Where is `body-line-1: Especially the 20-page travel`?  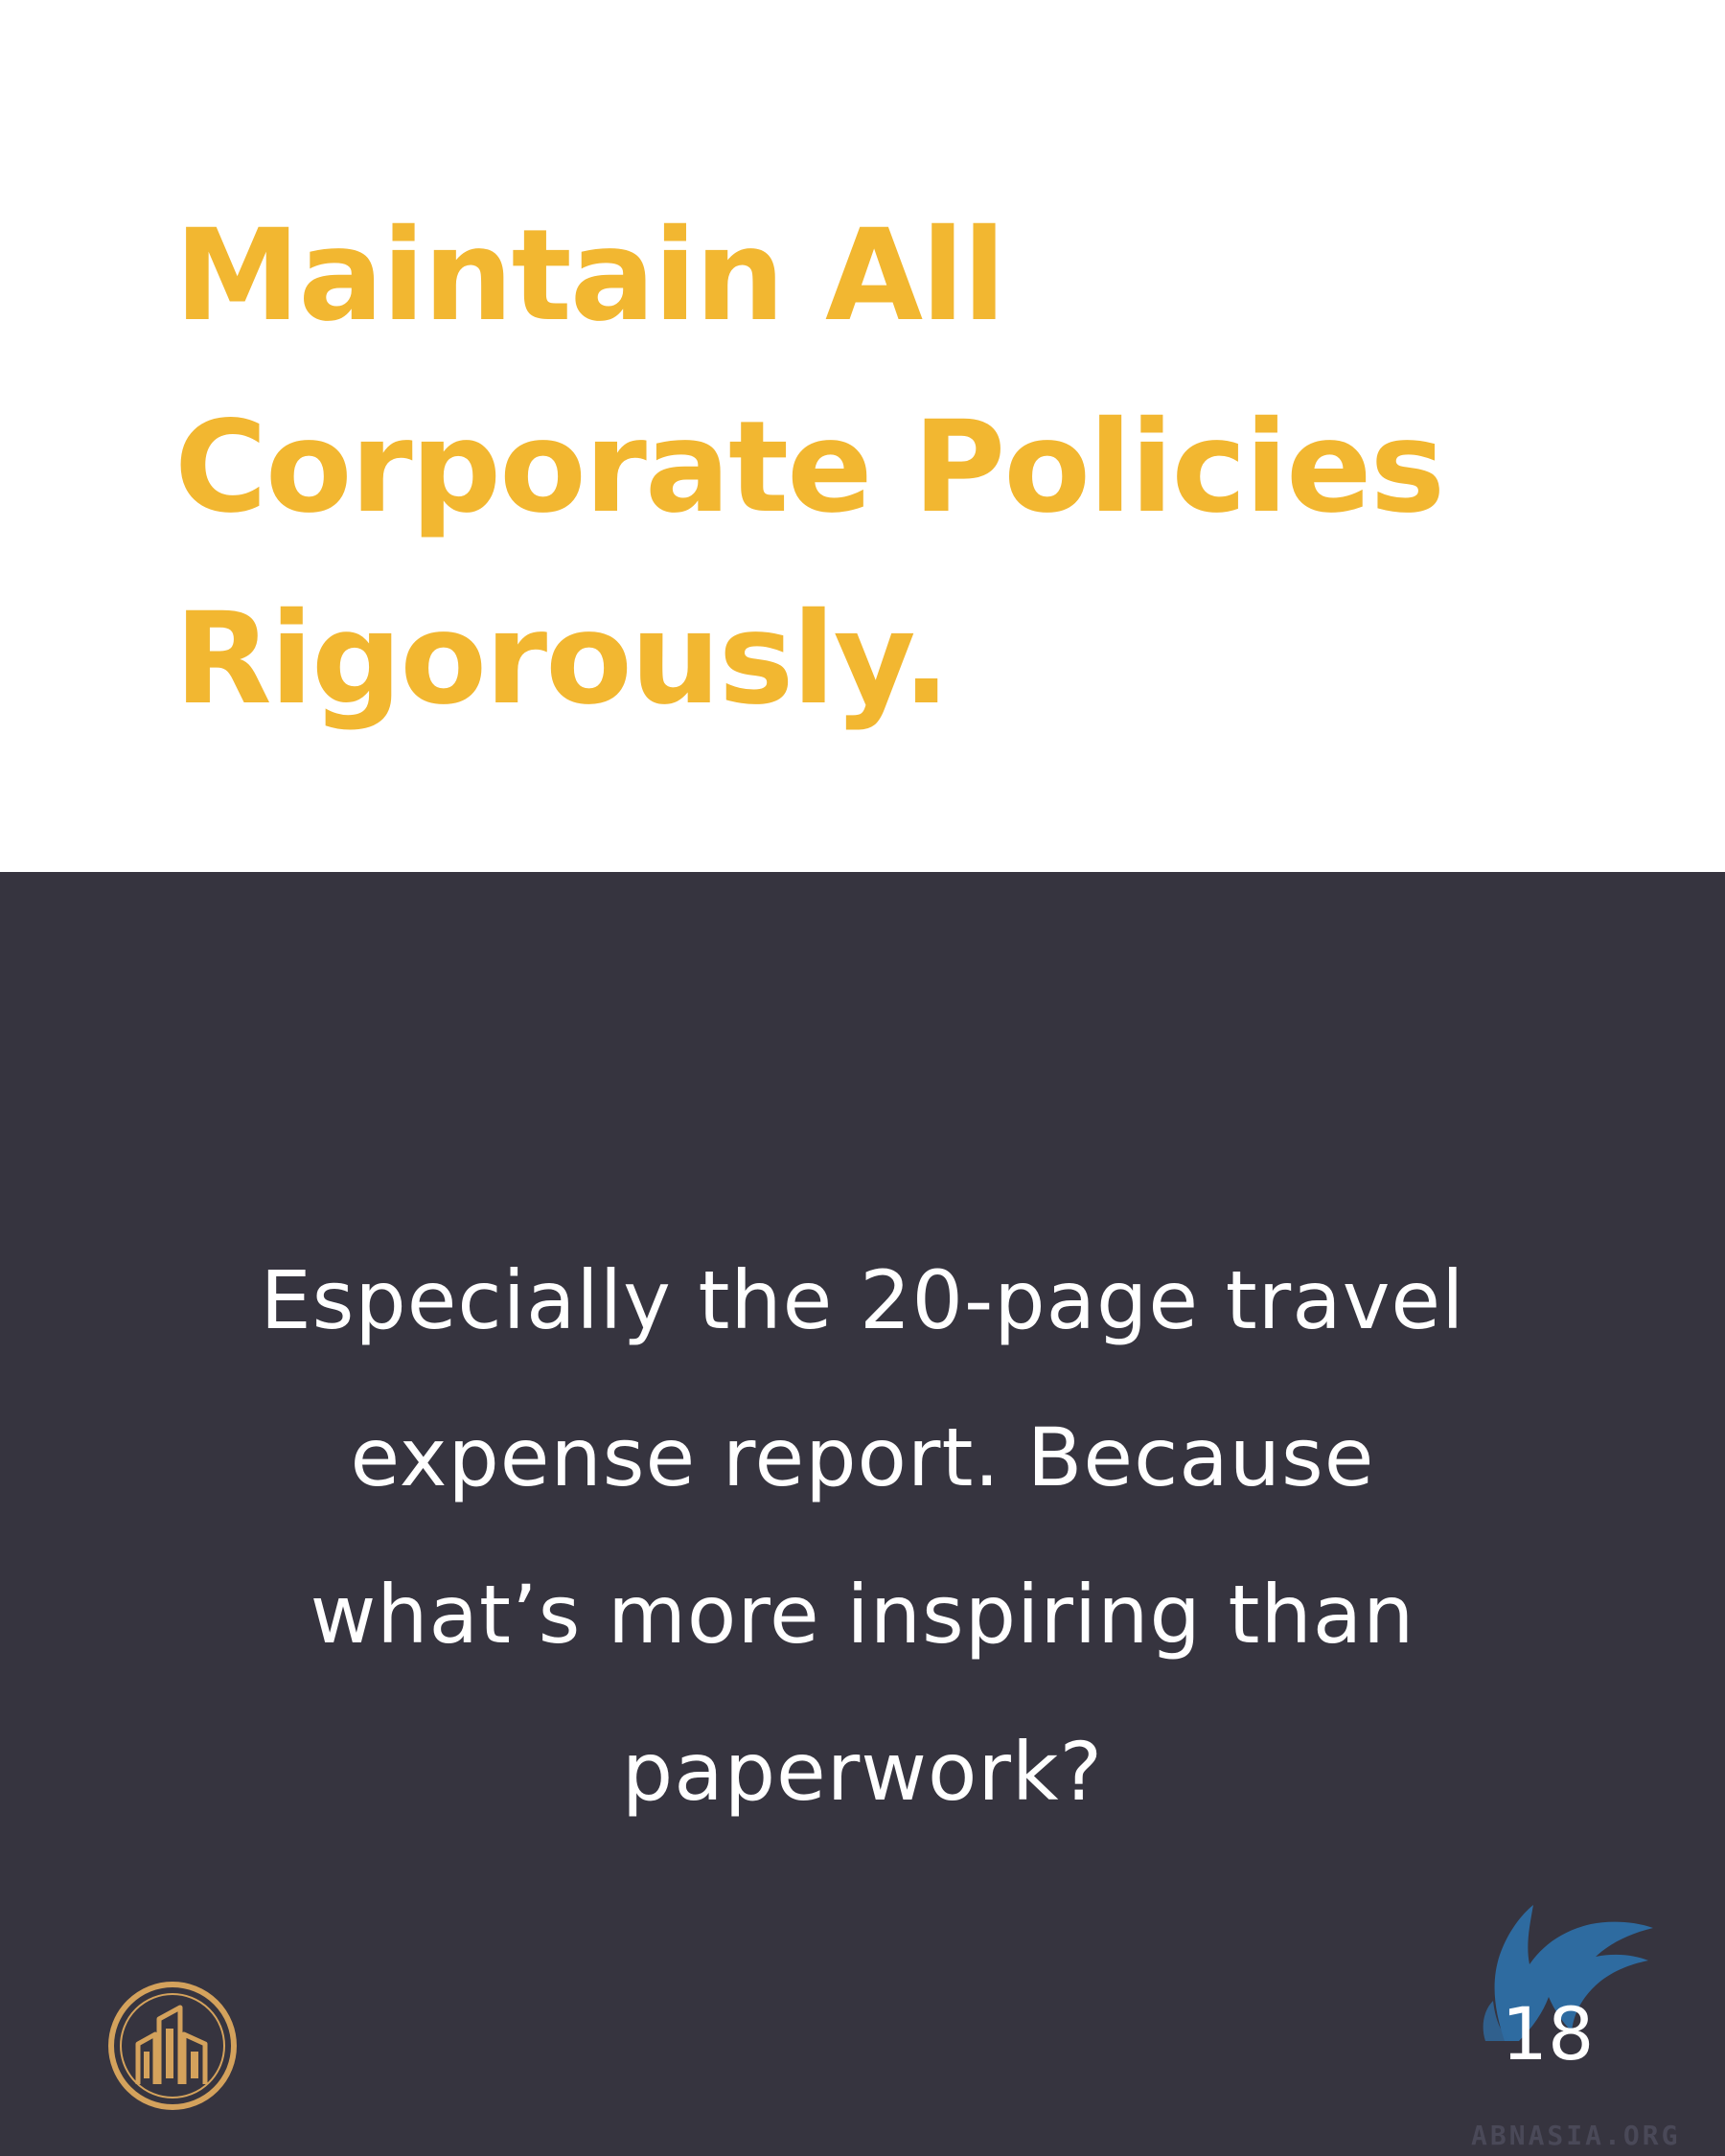
body-line-1: Especially the 20-page travel is located at coordinates (862, 1300).